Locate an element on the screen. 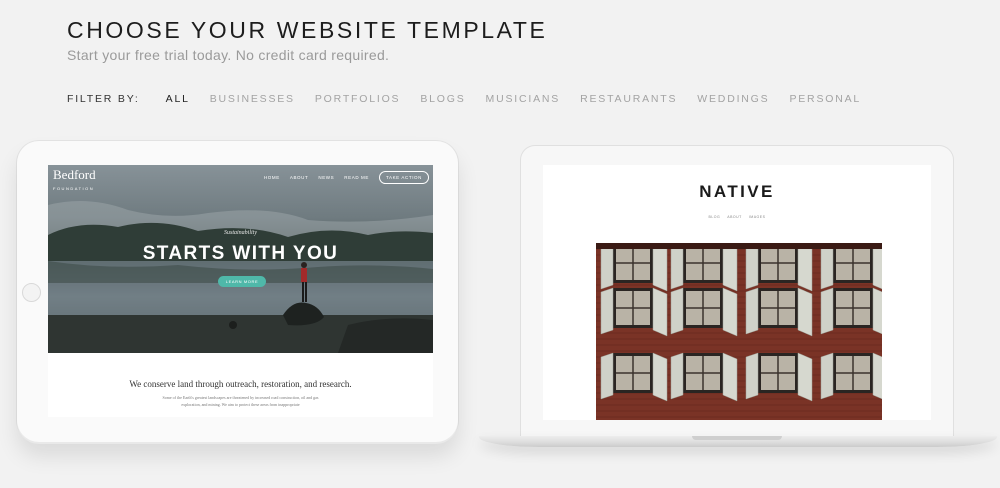  native-nav-blog: BLOG is located at coordinates (714, 217).